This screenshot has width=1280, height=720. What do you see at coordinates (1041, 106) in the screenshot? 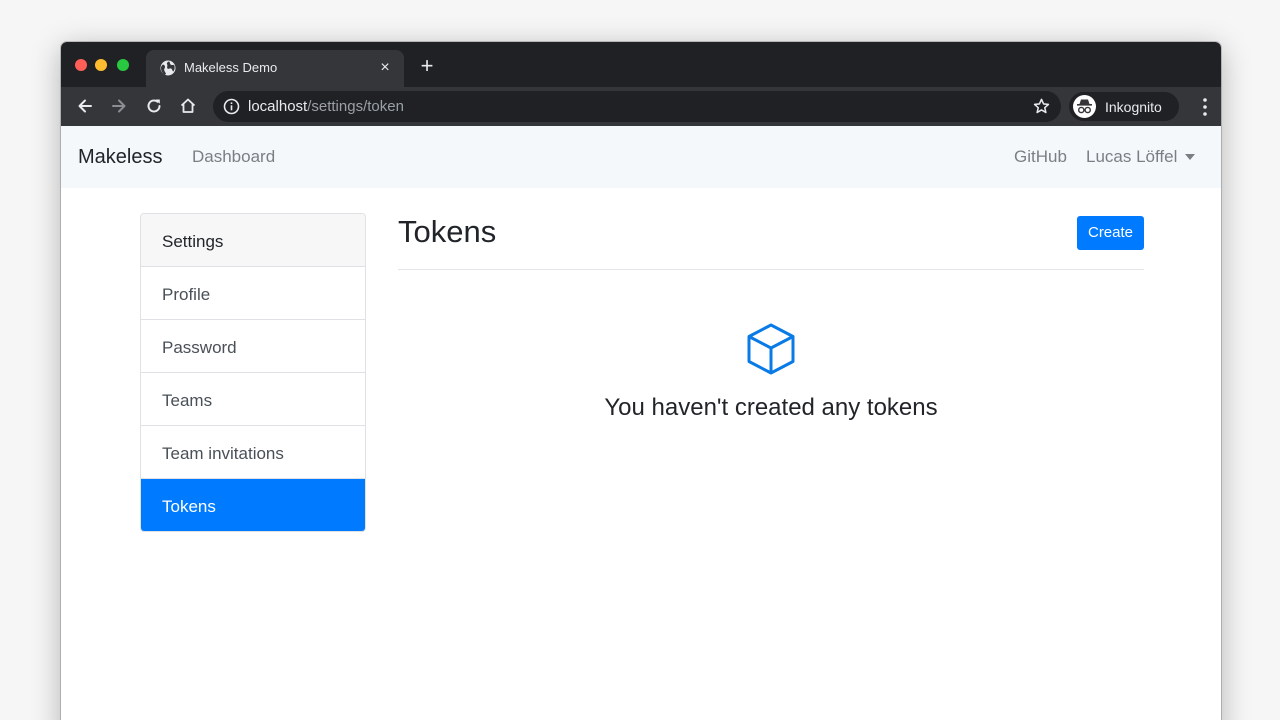
I see `star-icon` at bounding box center [1041, 106].